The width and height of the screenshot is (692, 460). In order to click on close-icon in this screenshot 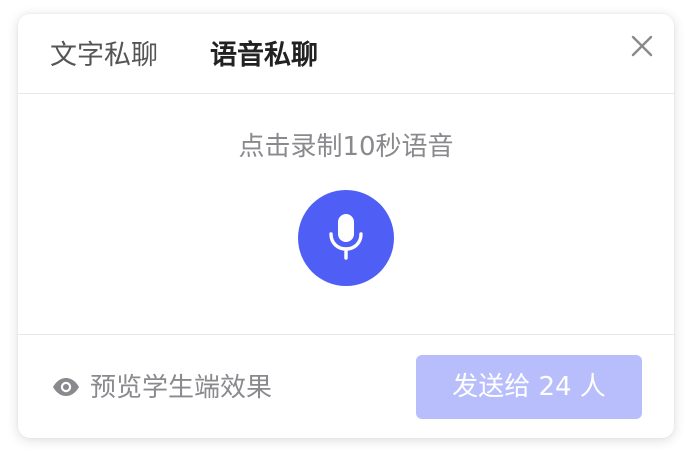, I will do `click(642, 46)`.